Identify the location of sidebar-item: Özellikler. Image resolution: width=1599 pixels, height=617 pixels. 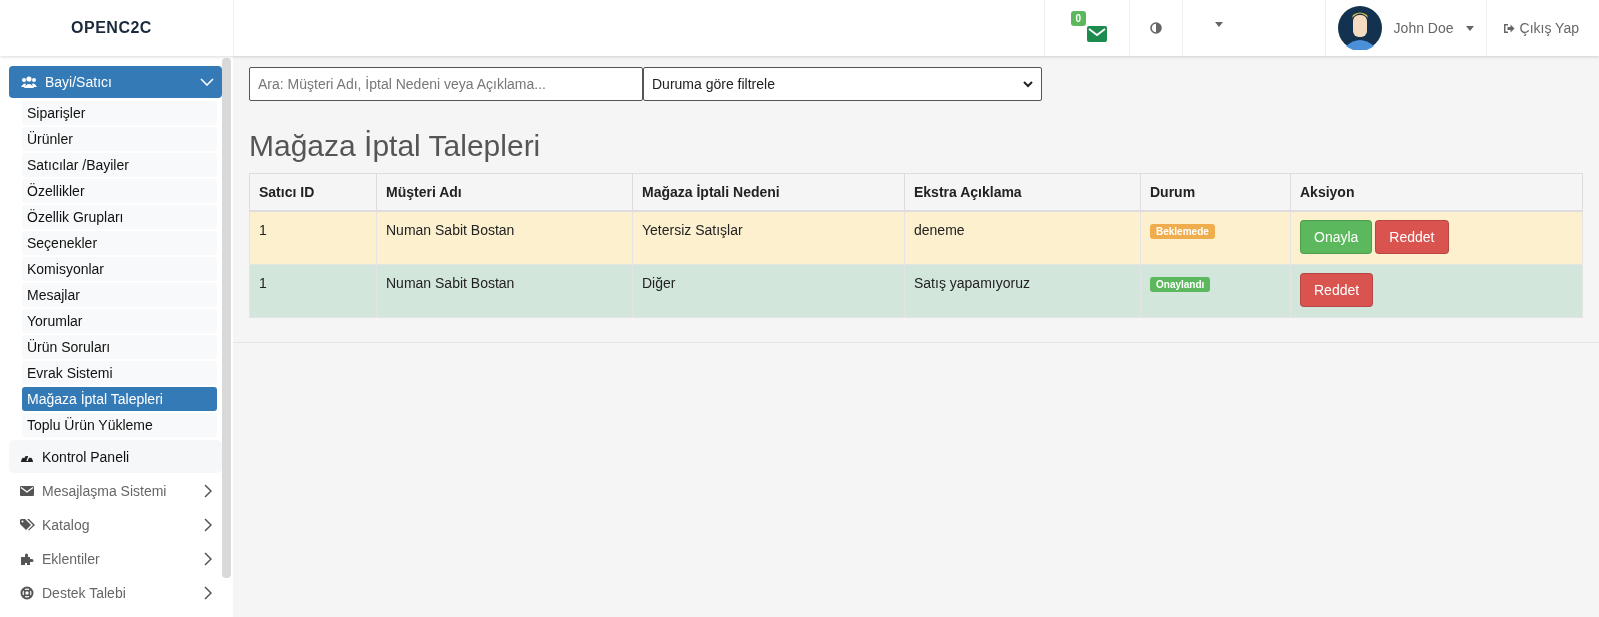
(119, 191).